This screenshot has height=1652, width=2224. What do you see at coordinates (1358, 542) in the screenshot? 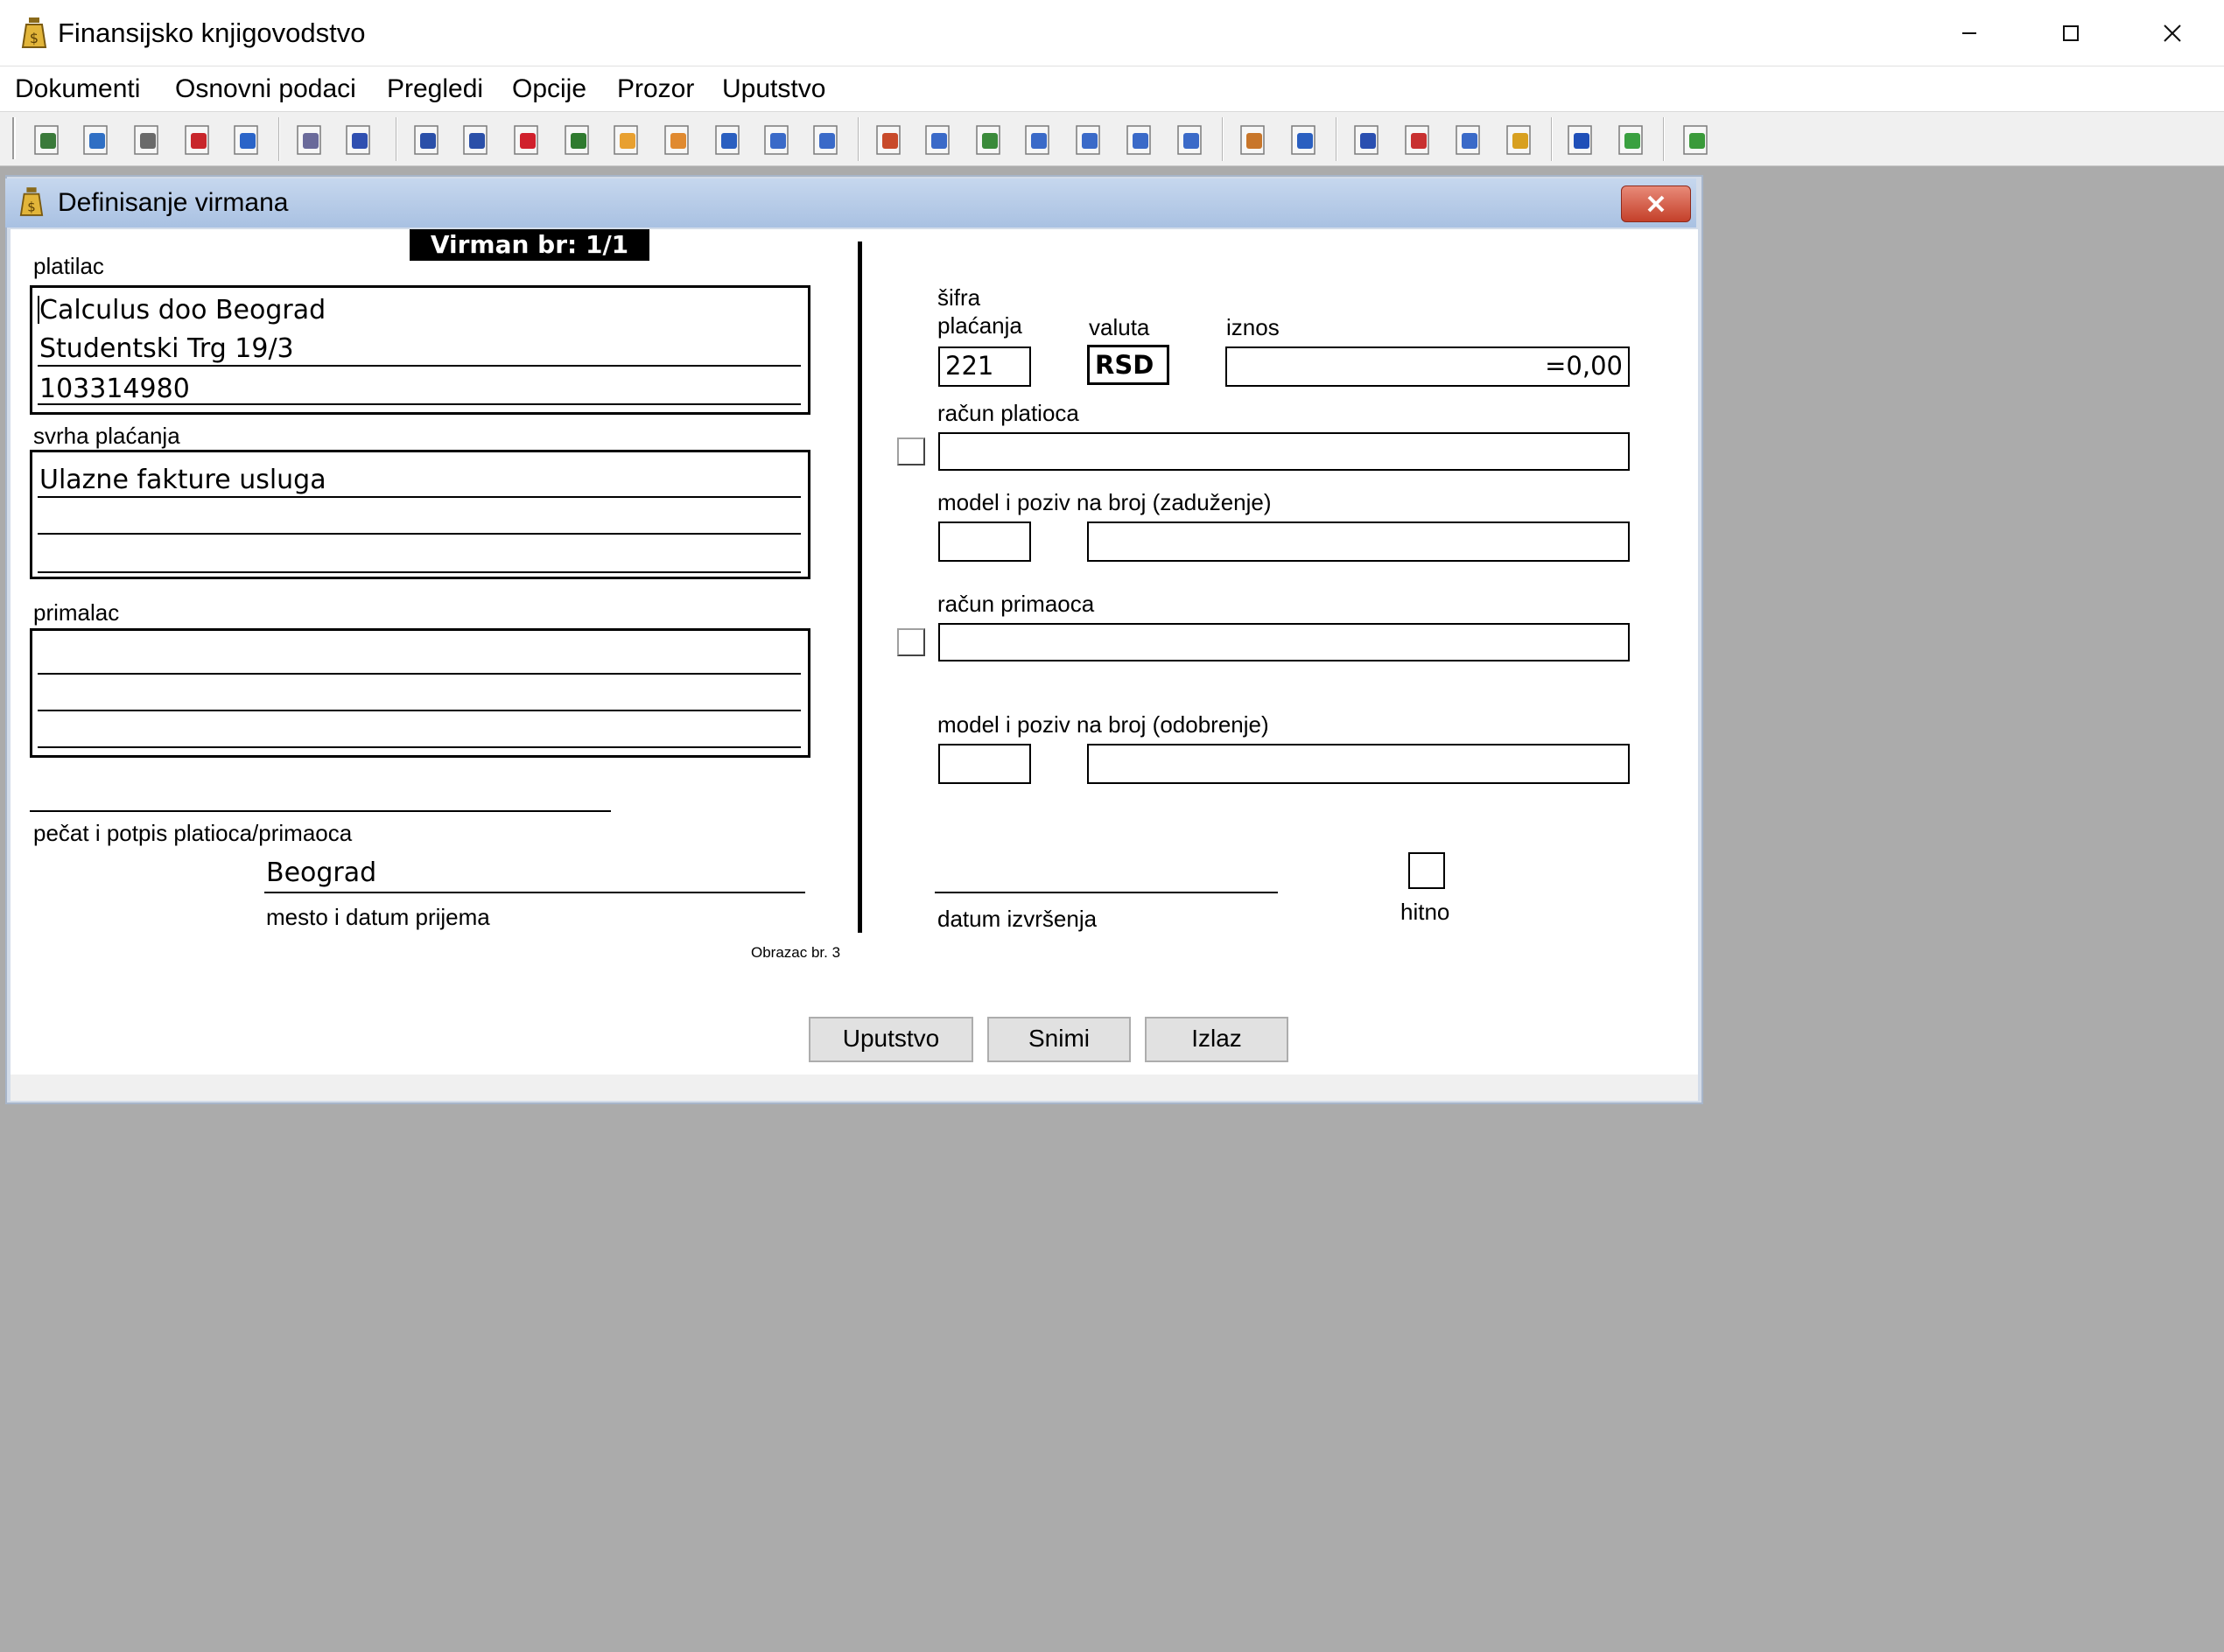
I see `poziv-zaduzenje-input` at bounding box center [1358, 542].